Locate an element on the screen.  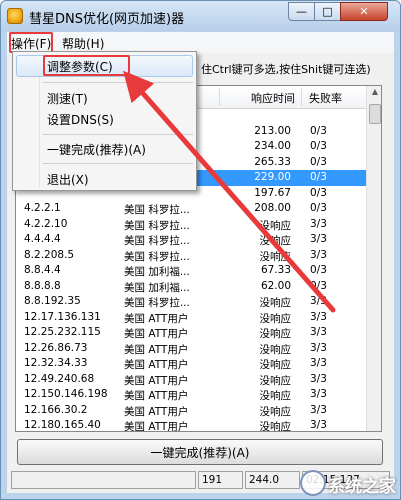
header-response-time: 响应时间 is located at coordinates (273, 98).